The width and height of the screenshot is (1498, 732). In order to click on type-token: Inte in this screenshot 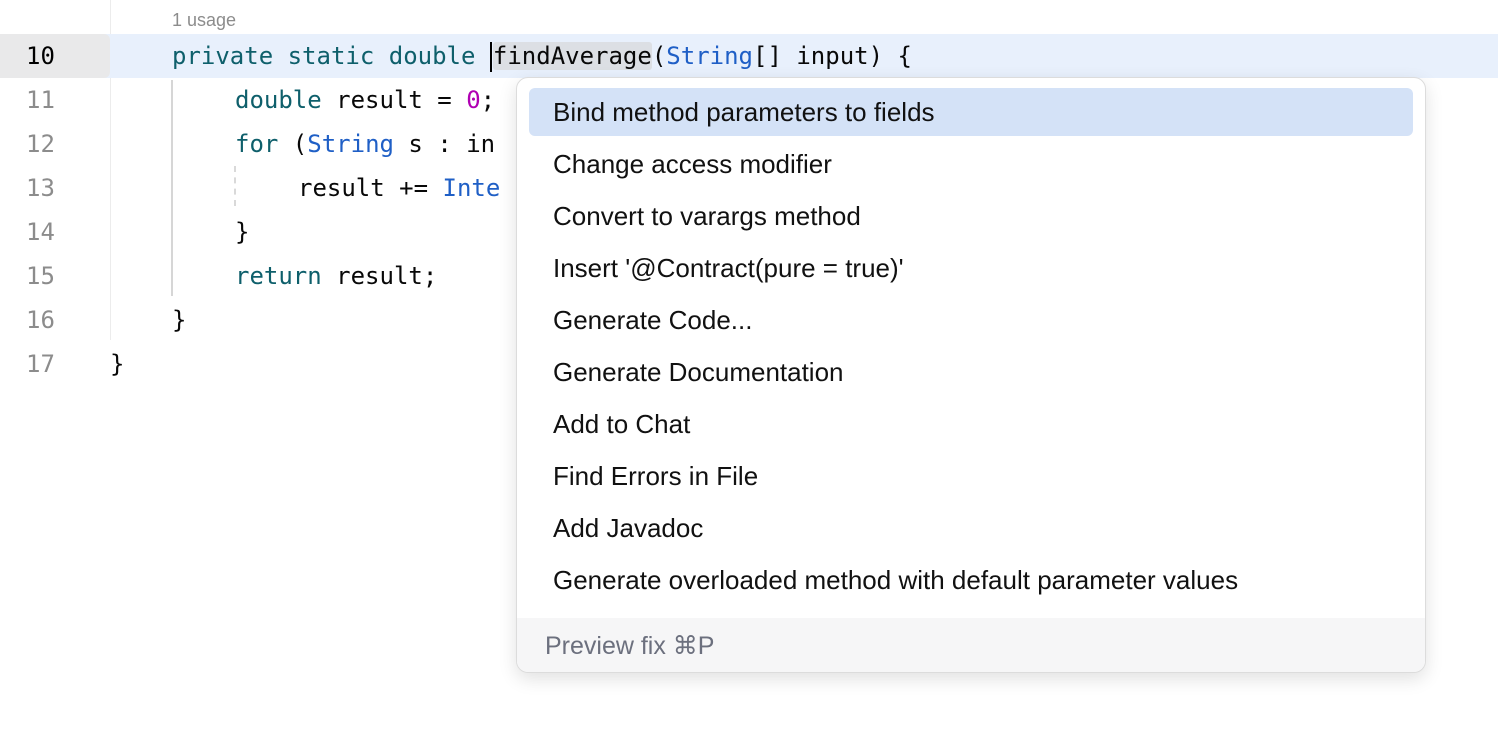, I will do `click(472, 188)`.